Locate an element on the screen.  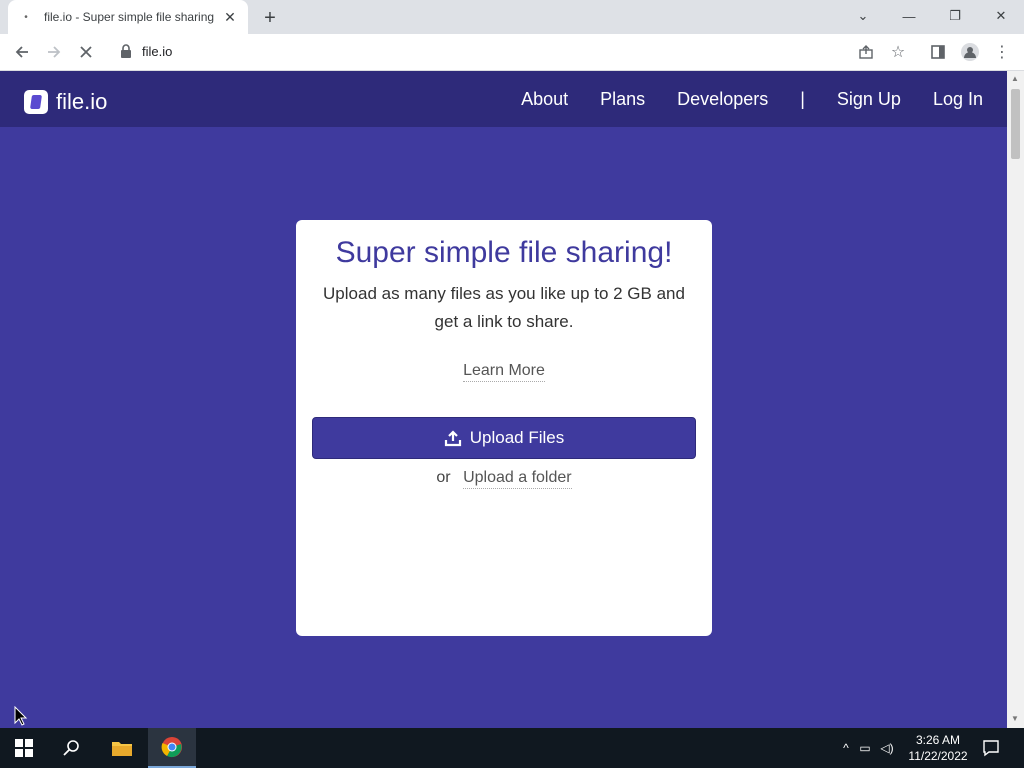
scroll-up-icon: ▲ is located at coordinates (1015, 78).